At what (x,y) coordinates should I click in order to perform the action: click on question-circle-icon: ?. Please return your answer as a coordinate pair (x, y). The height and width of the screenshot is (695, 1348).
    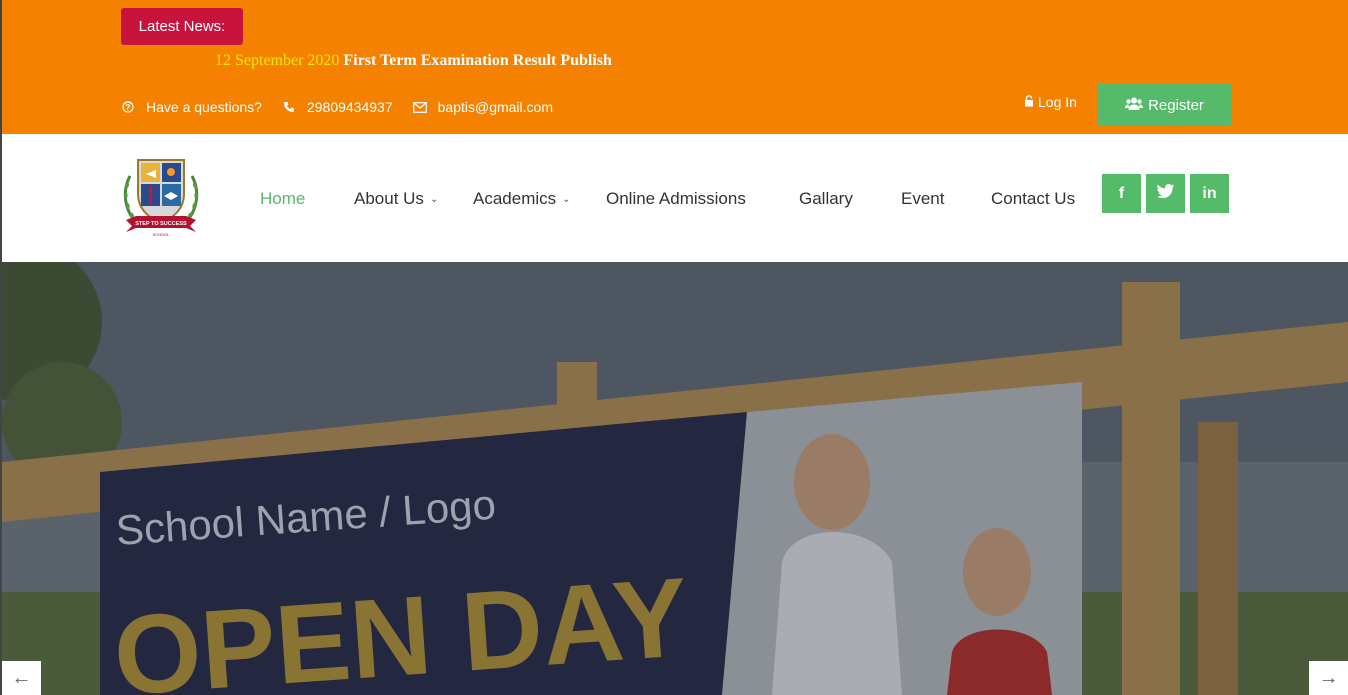
    Looking at the image, I should click on (128, 107).